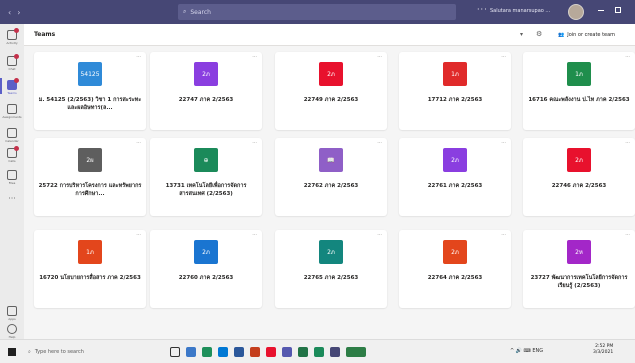 Image resolution: width=635 pixels, height=363 pixels. What do you see at coordinates (90, 278) in the screenshot?
I see `team-name: 16720 นโยบายการสื่อสาร ภาค 2/2563` at bounding box center [90, 278].